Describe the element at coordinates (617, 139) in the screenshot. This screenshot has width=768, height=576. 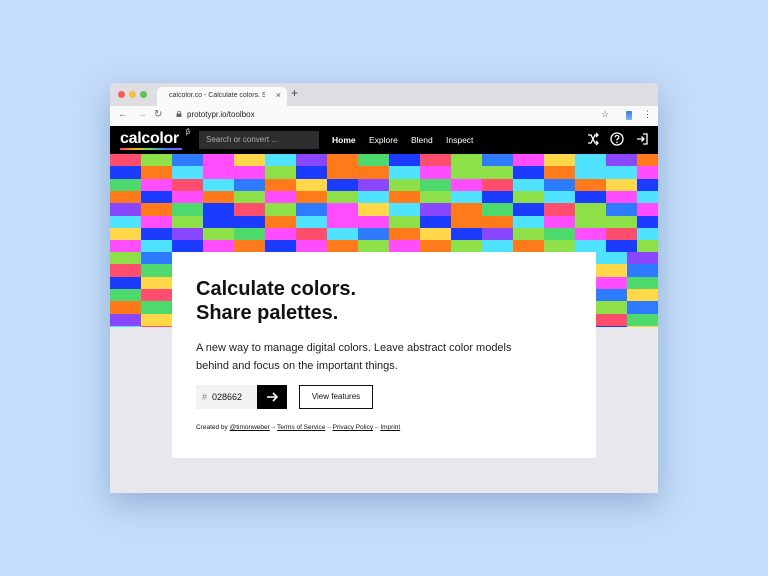
I see `help-icon` at that location.